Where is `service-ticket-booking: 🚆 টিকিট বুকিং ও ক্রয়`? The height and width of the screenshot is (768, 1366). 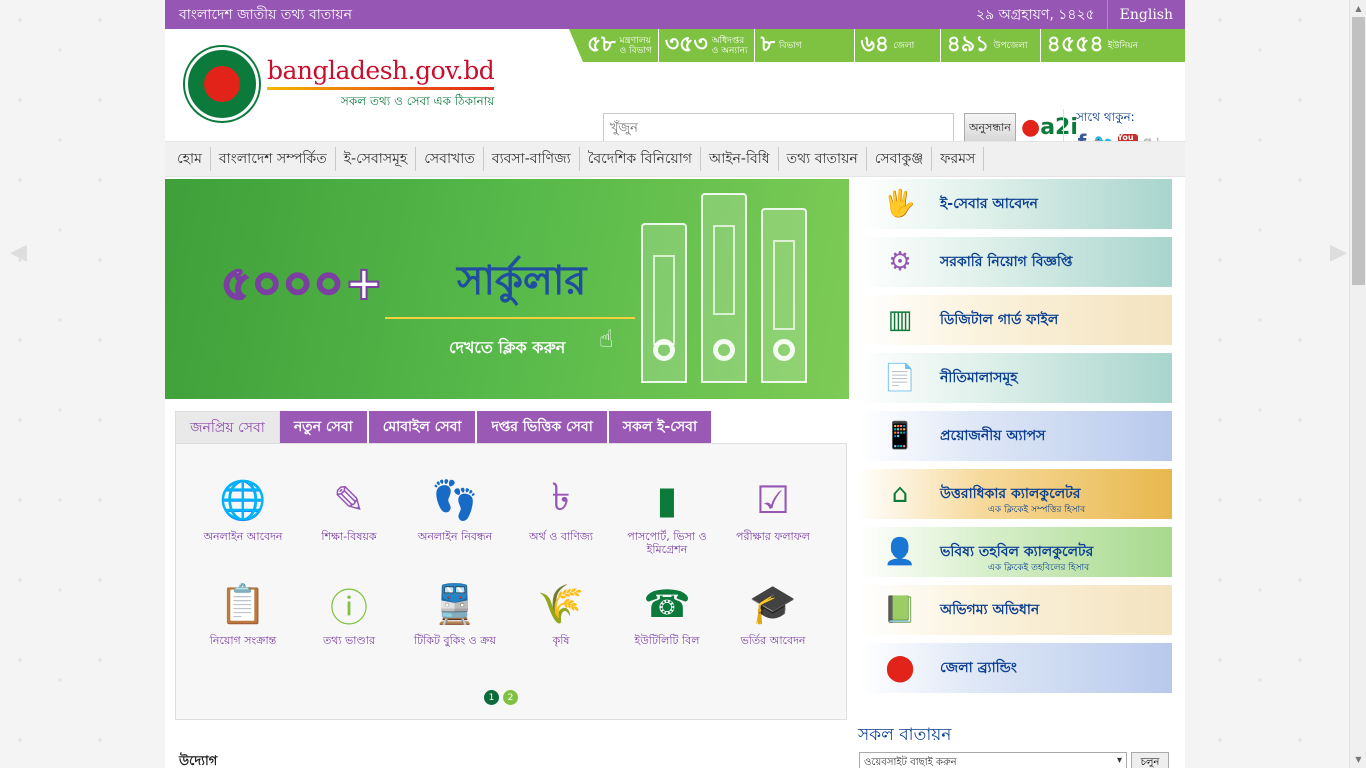 service-ticket-booking: 🚆 টিকিট বুকিং ও ক্রয় is located at coordinates (455, 612).